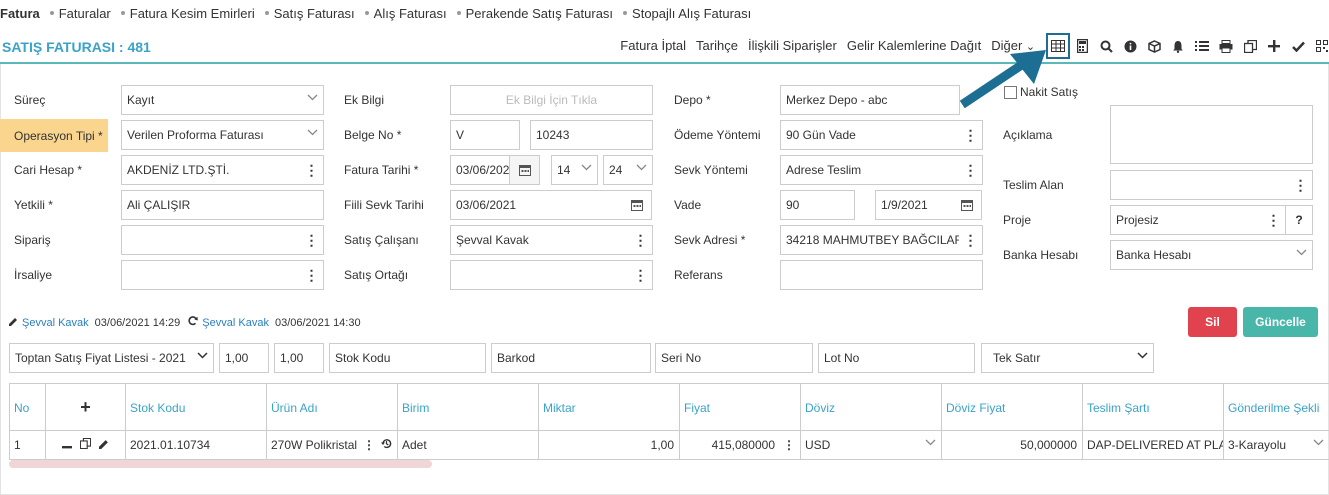 The height and width of the screenshot is (495, 1329). Describe the element at coordinates (792, 45) in the screenshot. I see `iliskili-siparisler-link: İlişkili Siparişler` at that location.